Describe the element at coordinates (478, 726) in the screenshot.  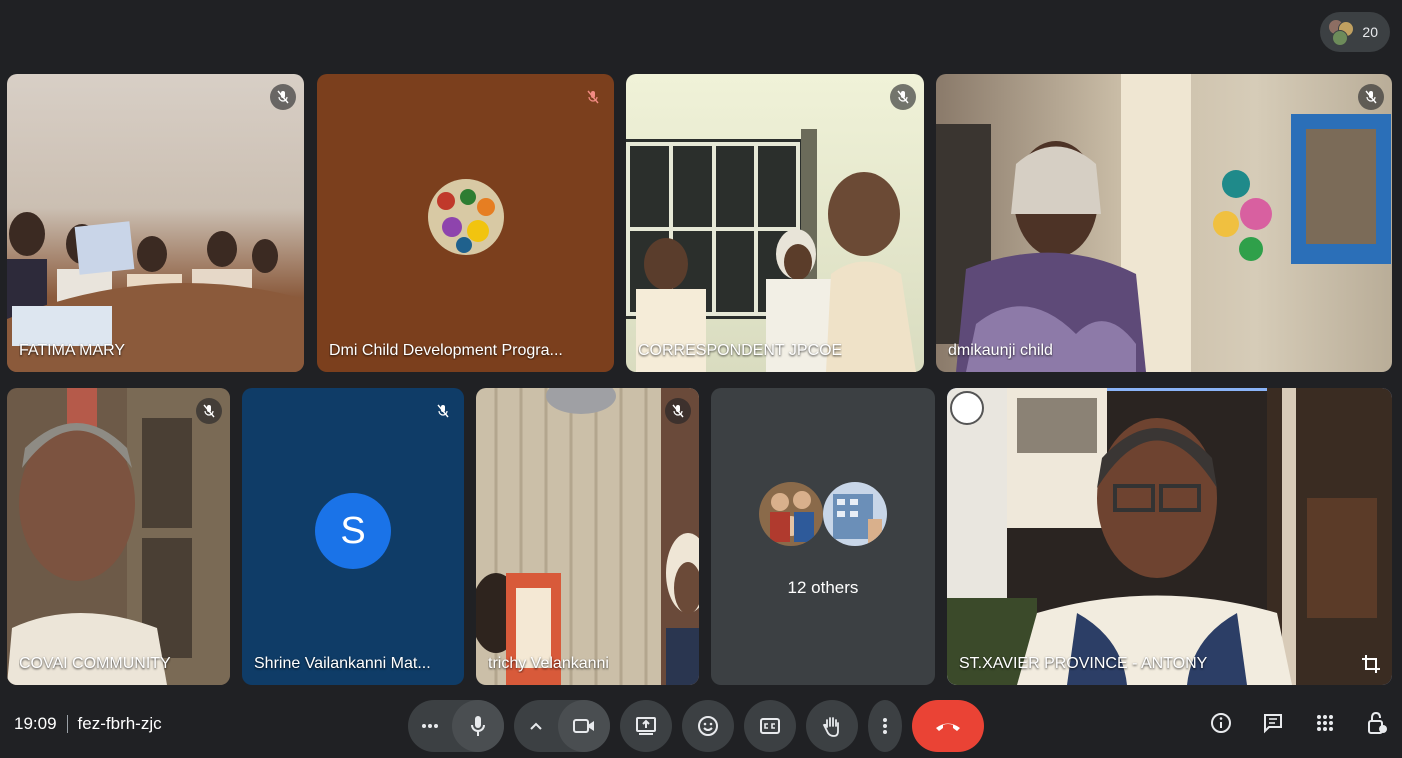
I see `mic-icon` at that location.